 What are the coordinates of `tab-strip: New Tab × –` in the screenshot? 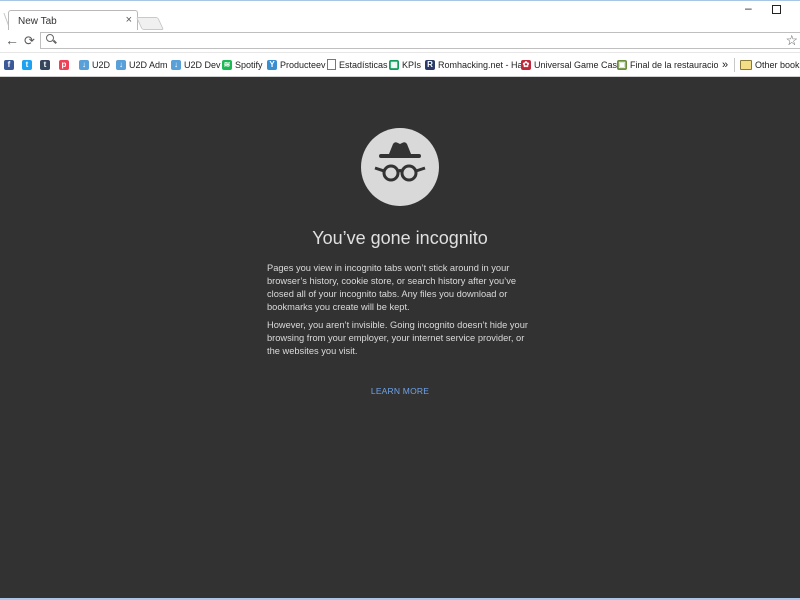 It's located at (400, 15).